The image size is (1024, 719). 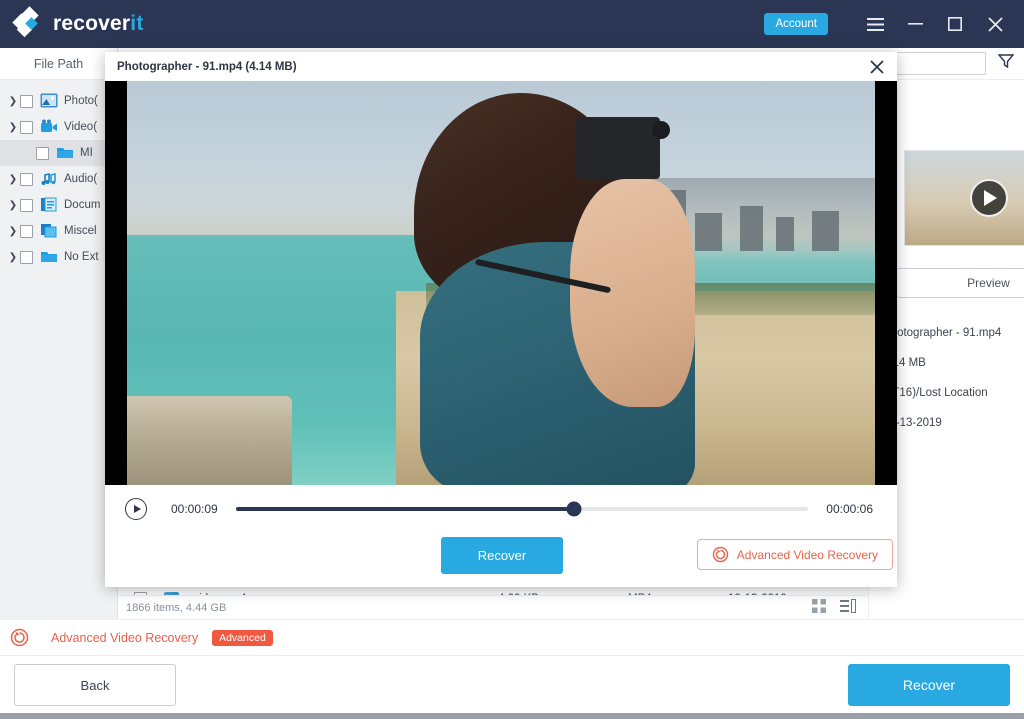 What do you see at coordinates (137, 23) in the screenshot?
I see `brand-accent: it` at bounding box center [137, 23].